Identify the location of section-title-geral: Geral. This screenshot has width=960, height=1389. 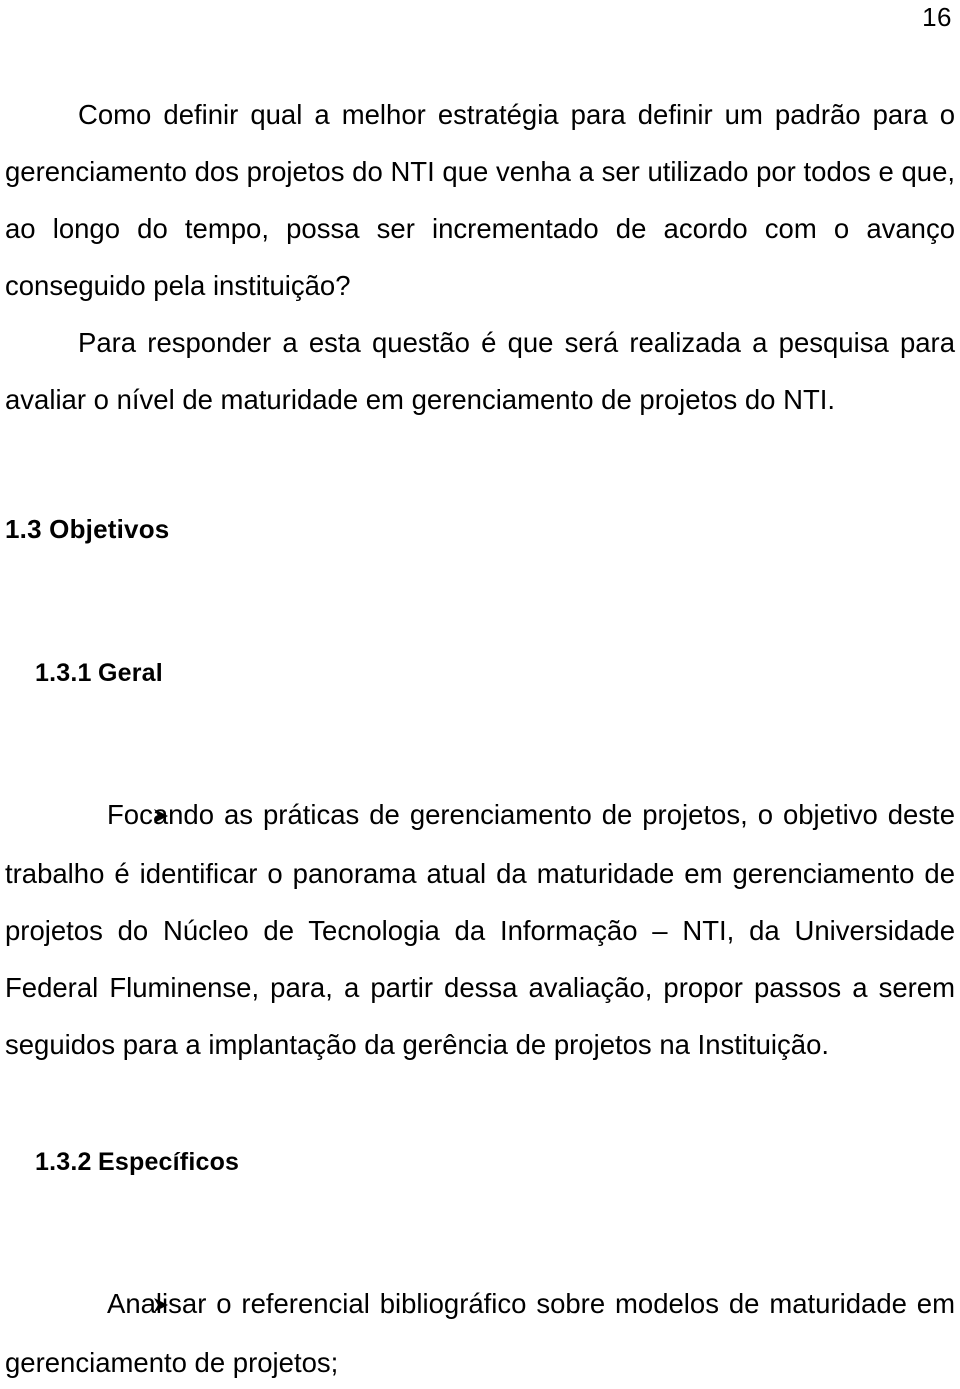
(130, 673).